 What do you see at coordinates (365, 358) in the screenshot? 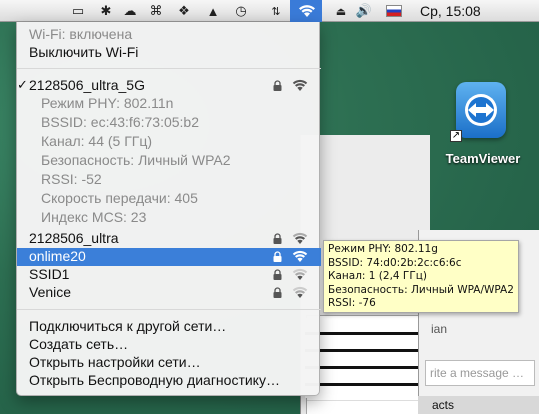
I see `background-spreadsheet-lines` at bounding box center [365, 358].